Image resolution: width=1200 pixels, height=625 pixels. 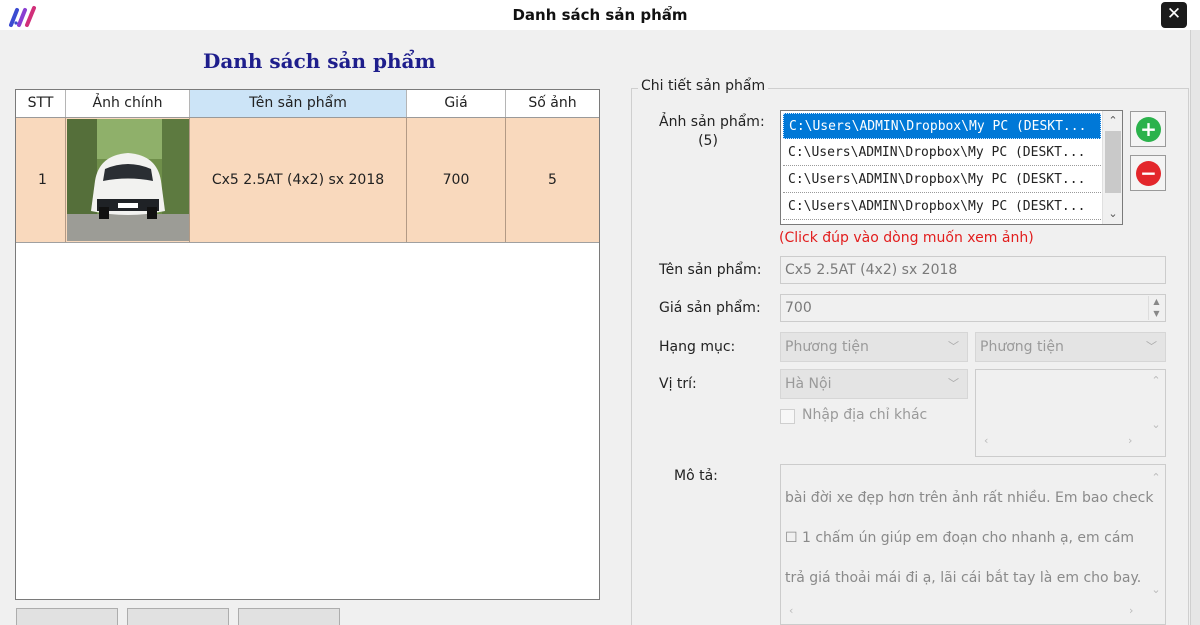 I want to click on grid-header: STT Ảnh chính Tên sản phẩm Giá Số ảnh, so click(x=307, y=104).